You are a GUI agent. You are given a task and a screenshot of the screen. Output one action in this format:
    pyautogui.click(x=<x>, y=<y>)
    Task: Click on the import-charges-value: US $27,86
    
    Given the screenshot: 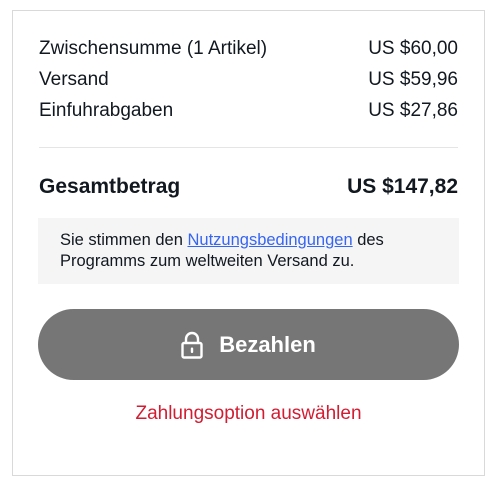 What is the action you would take?
    pyautogui.click(x=413, y=110)
    